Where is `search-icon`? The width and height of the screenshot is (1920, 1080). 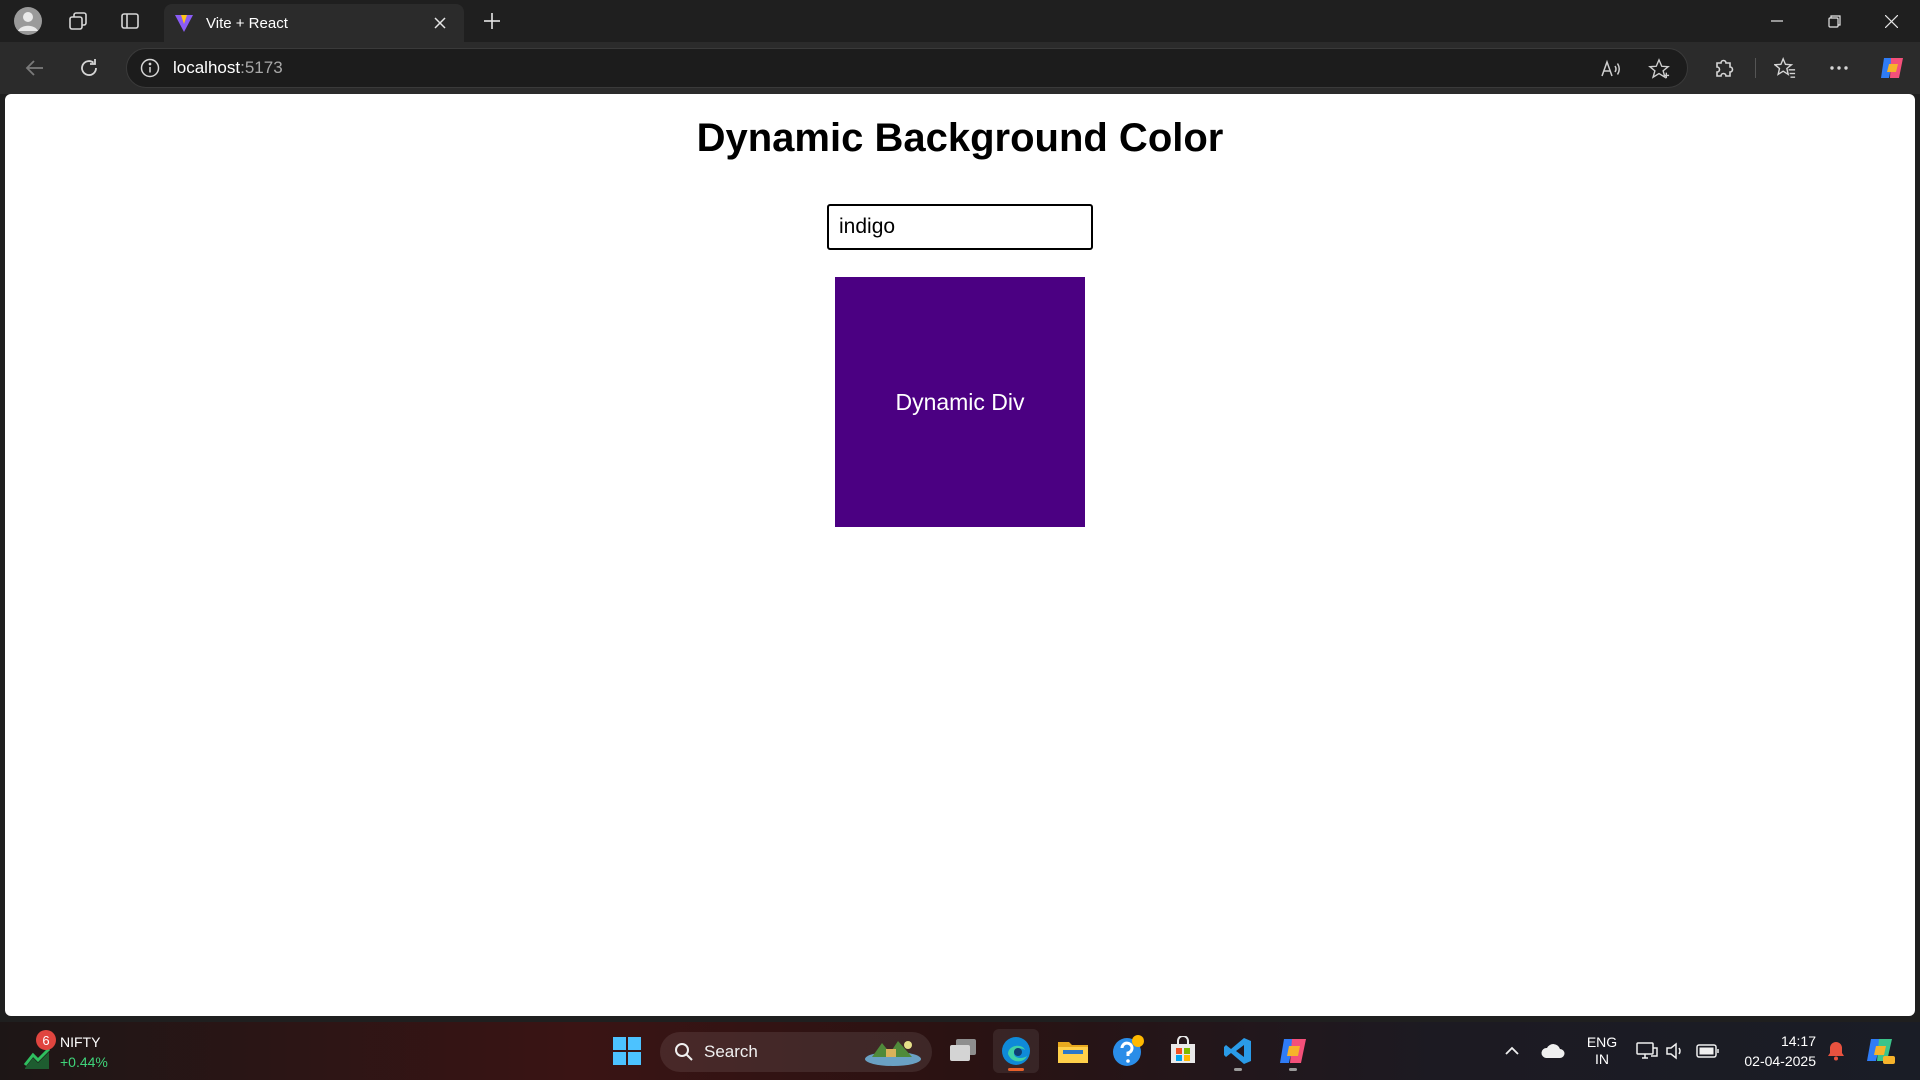
search-icon is located at coordinates (684, 1052).